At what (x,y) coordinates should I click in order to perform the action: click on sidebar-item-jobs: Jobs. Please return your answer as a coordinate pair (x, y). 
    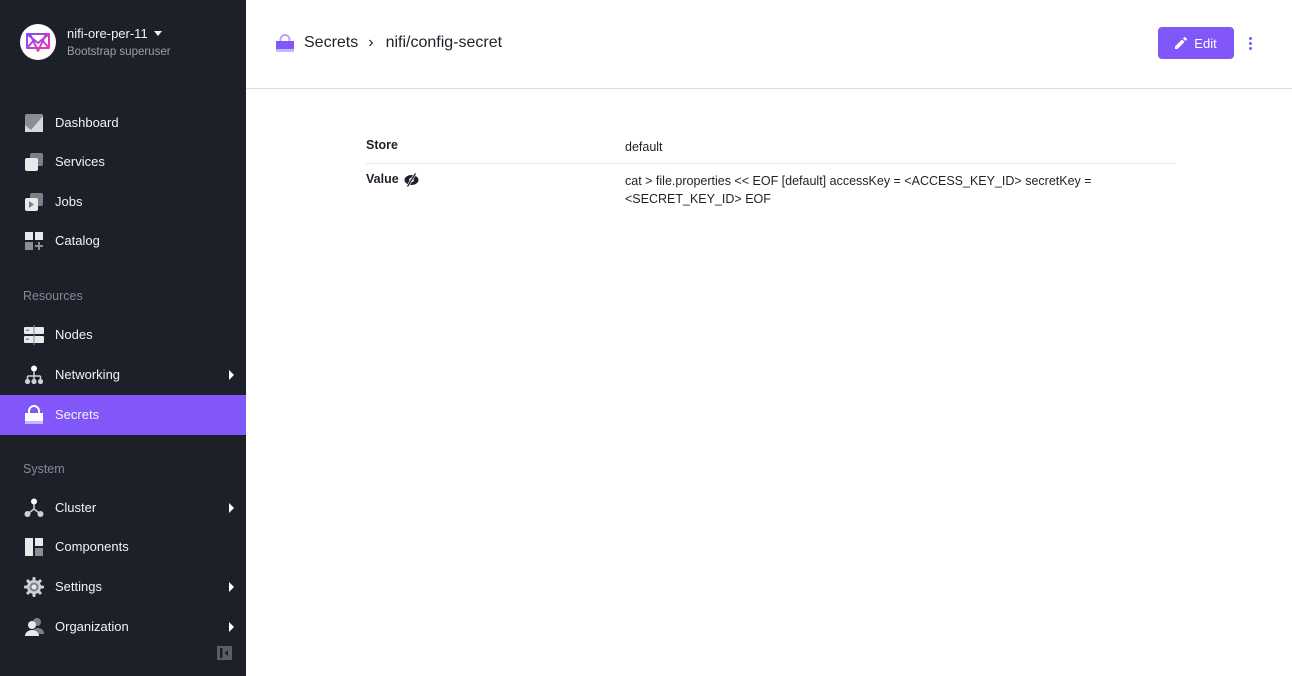
    Looking at the image, I should click on (123, 202).